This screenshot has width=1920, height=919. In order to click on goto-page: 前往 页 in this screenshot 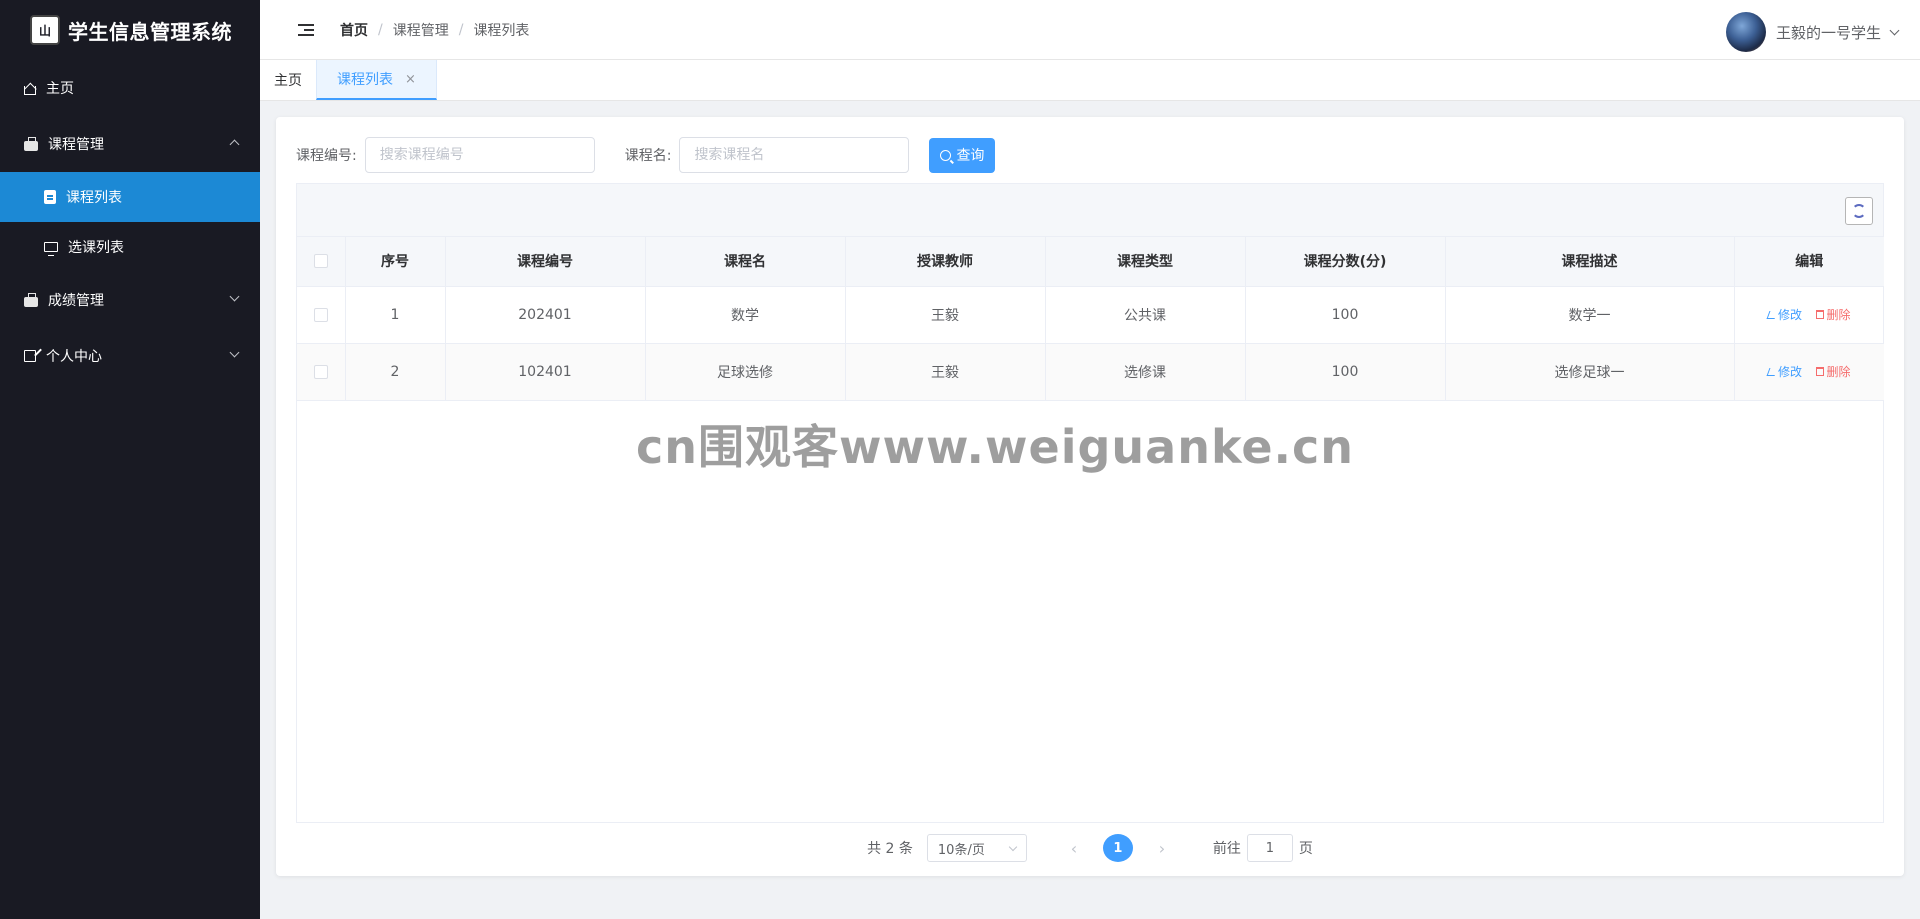, I will do `click(1263, 848)`.